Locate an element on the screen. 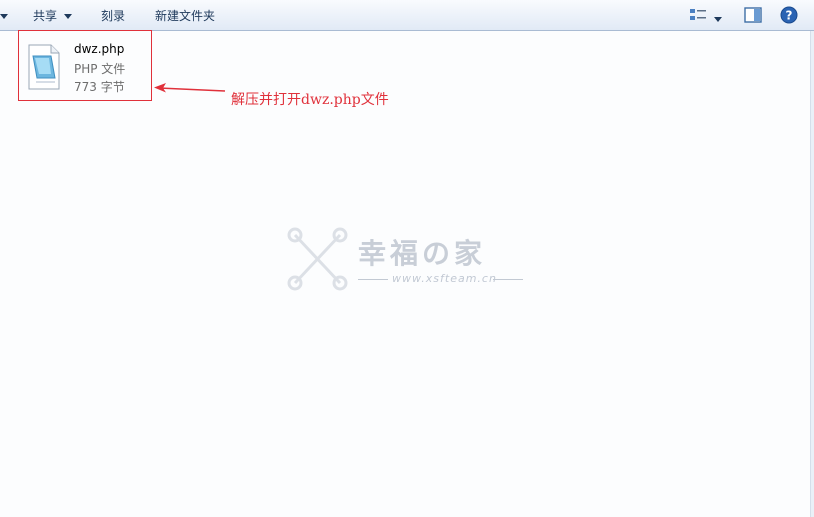  command-bar: 共享 刻录 新建文件夹 ? is located at coordinates (407, 15).